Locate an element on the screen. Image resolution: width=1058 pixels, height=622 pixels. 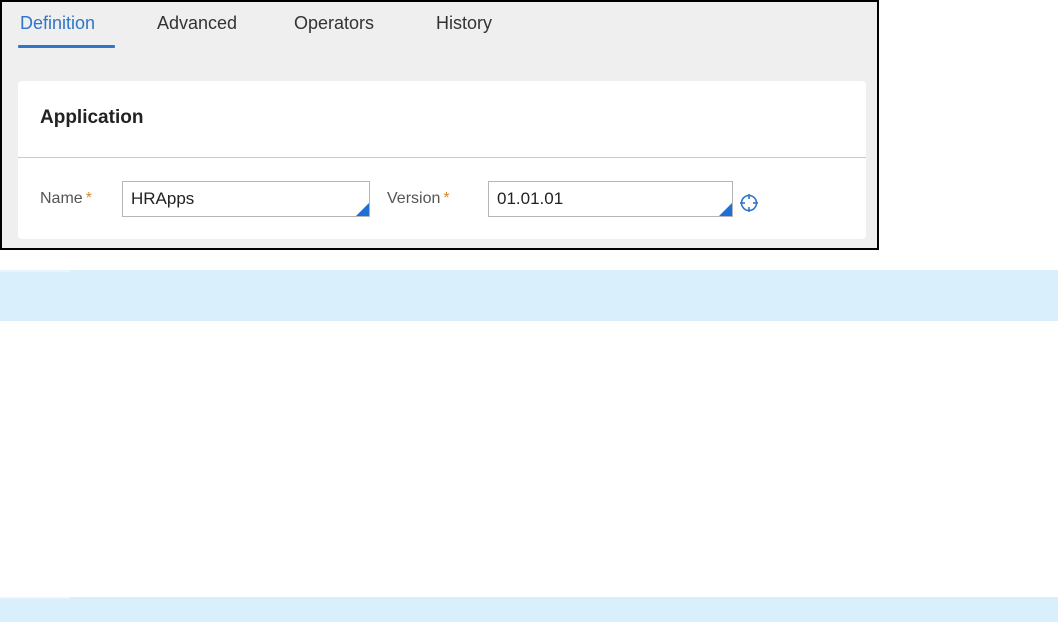
tab-history: History is located at coordinates (464, 25).